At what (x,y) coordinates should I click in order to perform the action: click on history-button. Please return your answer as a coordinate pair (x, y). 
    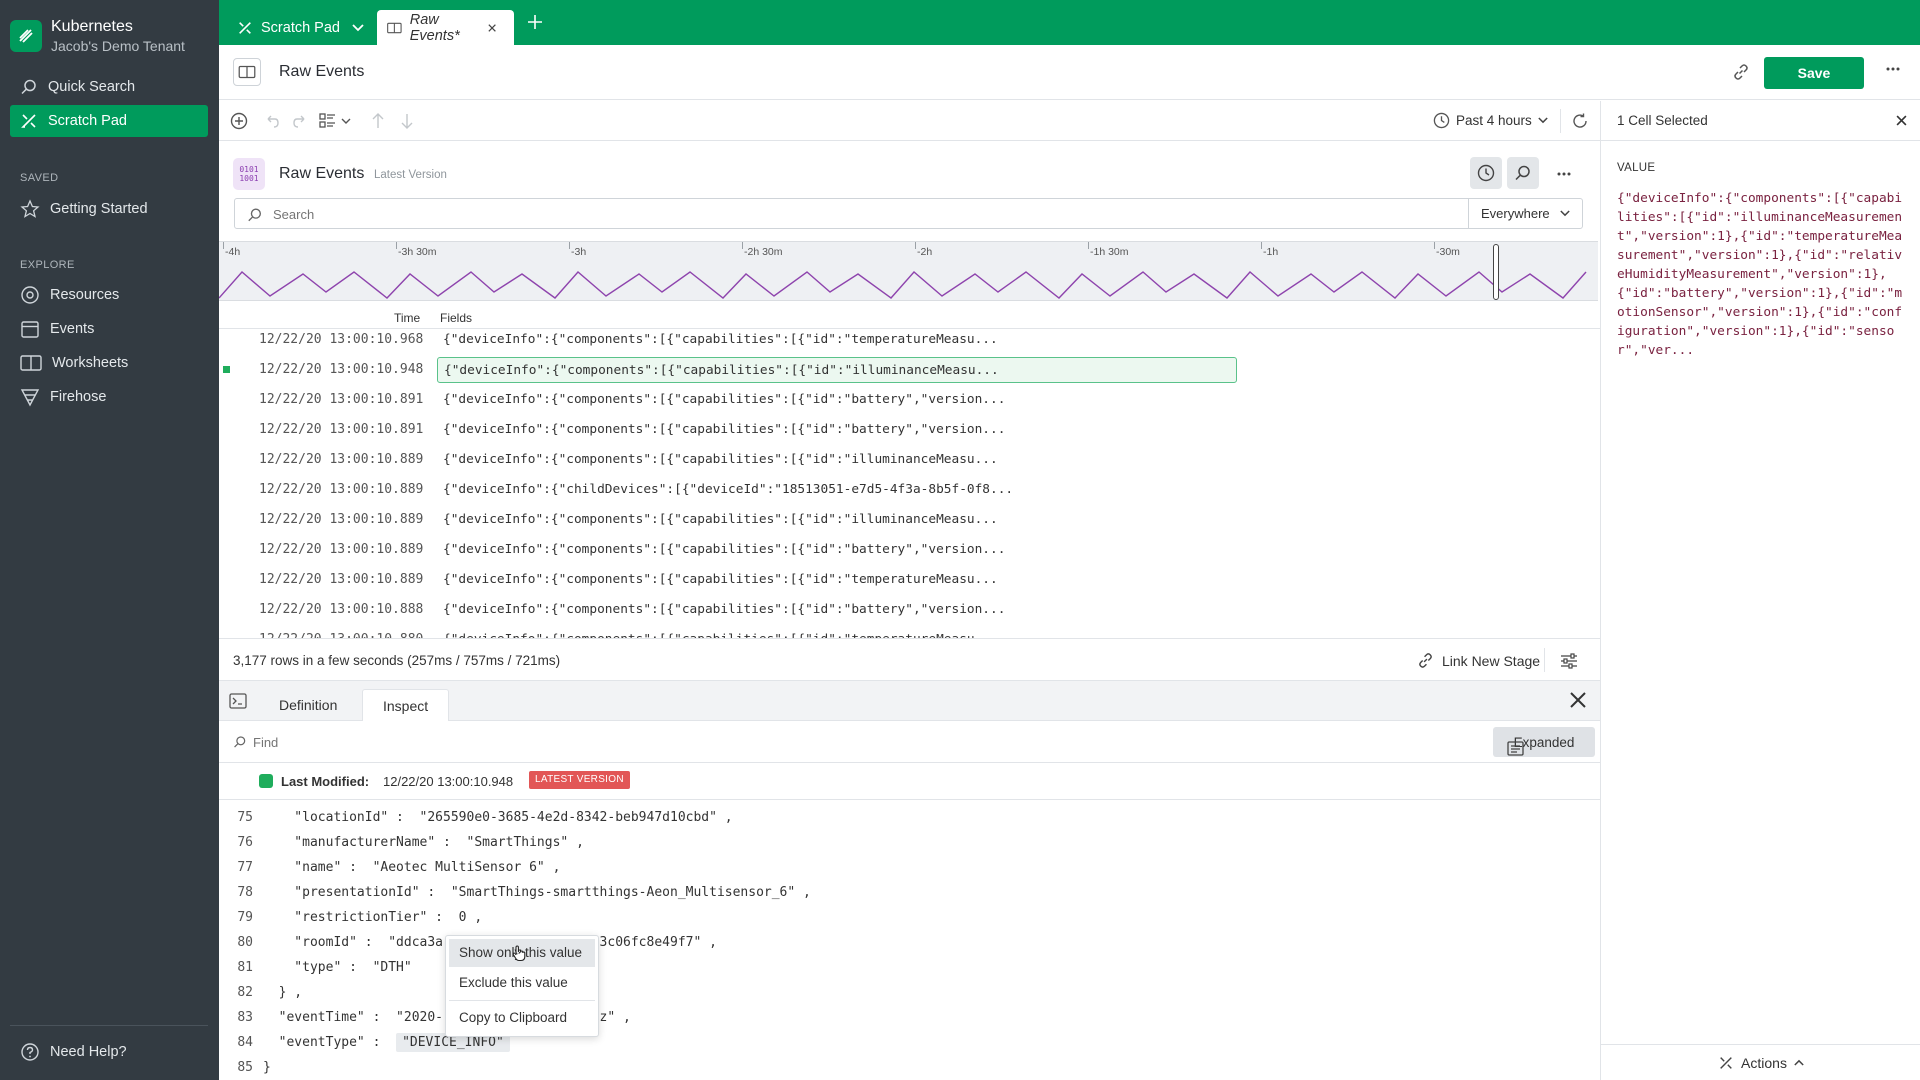
    Looking at the image, I should click on (1486, 173).